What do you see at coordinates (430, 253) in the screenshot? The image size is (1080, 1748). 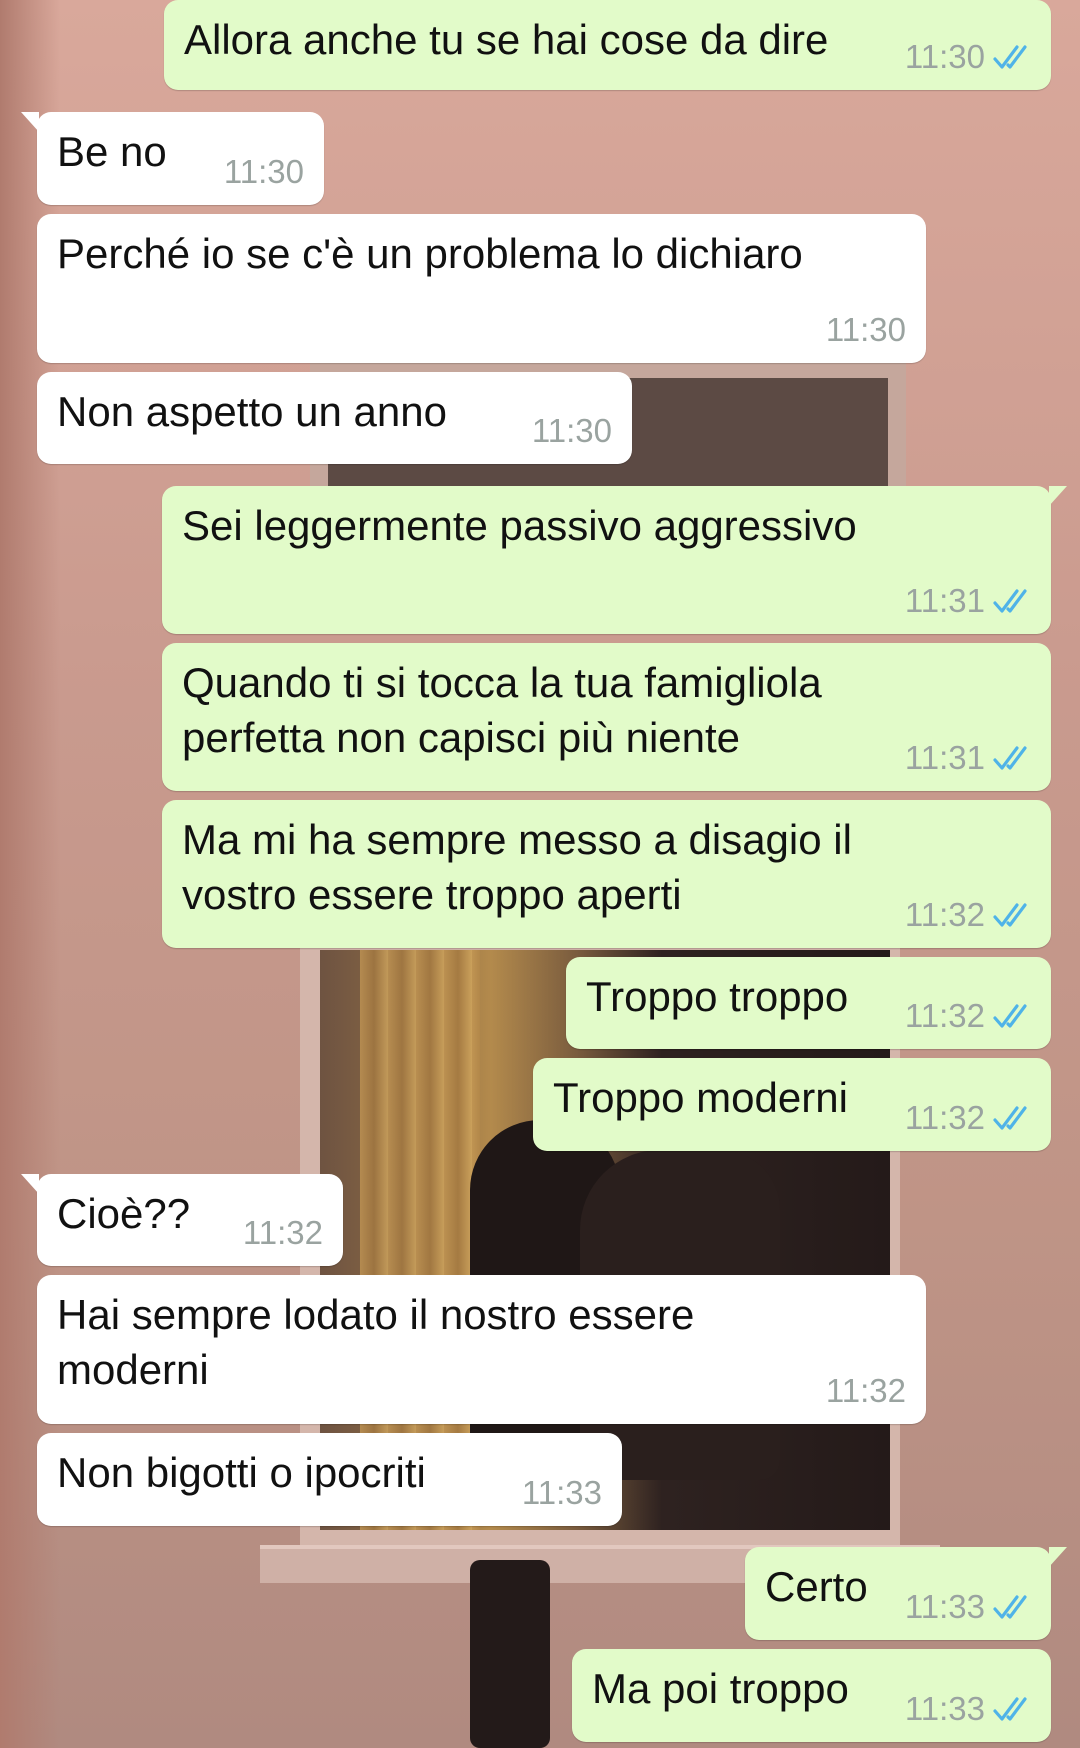 I see `message-text: Perché io se c'è un problema lo dichiaro` at bounding box center [430, 253].